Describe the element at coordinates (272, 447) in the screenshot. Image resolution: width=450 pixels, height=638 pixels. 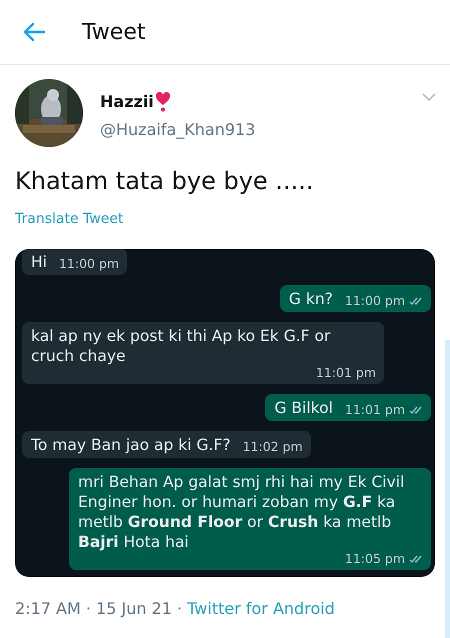
I see `message-time: 11:02 pm` at that location.